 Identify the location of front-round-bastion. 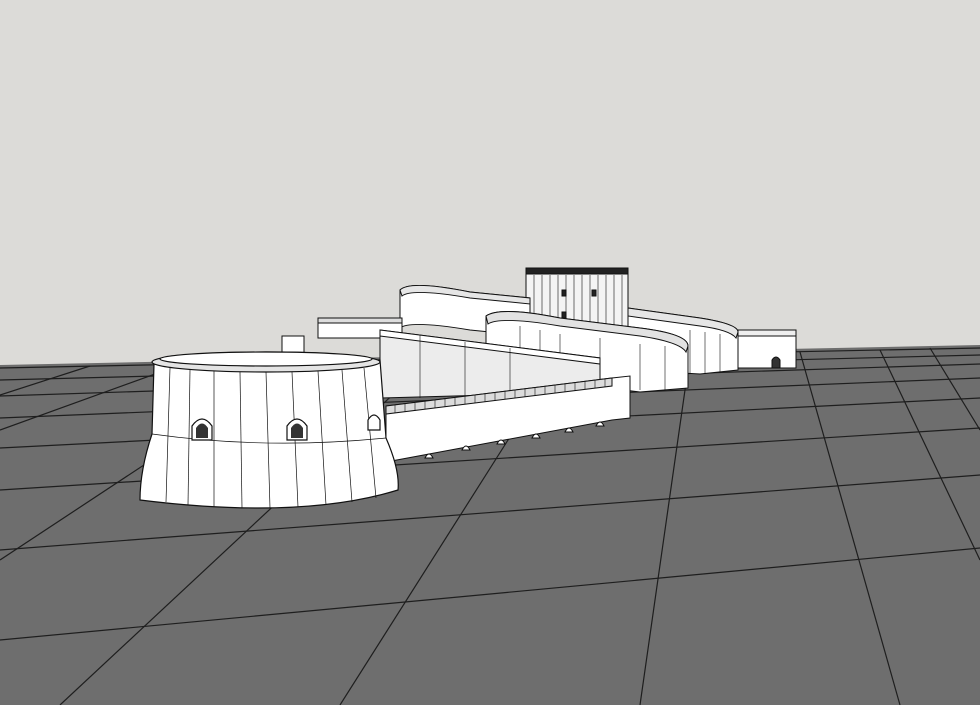
(269, 430).